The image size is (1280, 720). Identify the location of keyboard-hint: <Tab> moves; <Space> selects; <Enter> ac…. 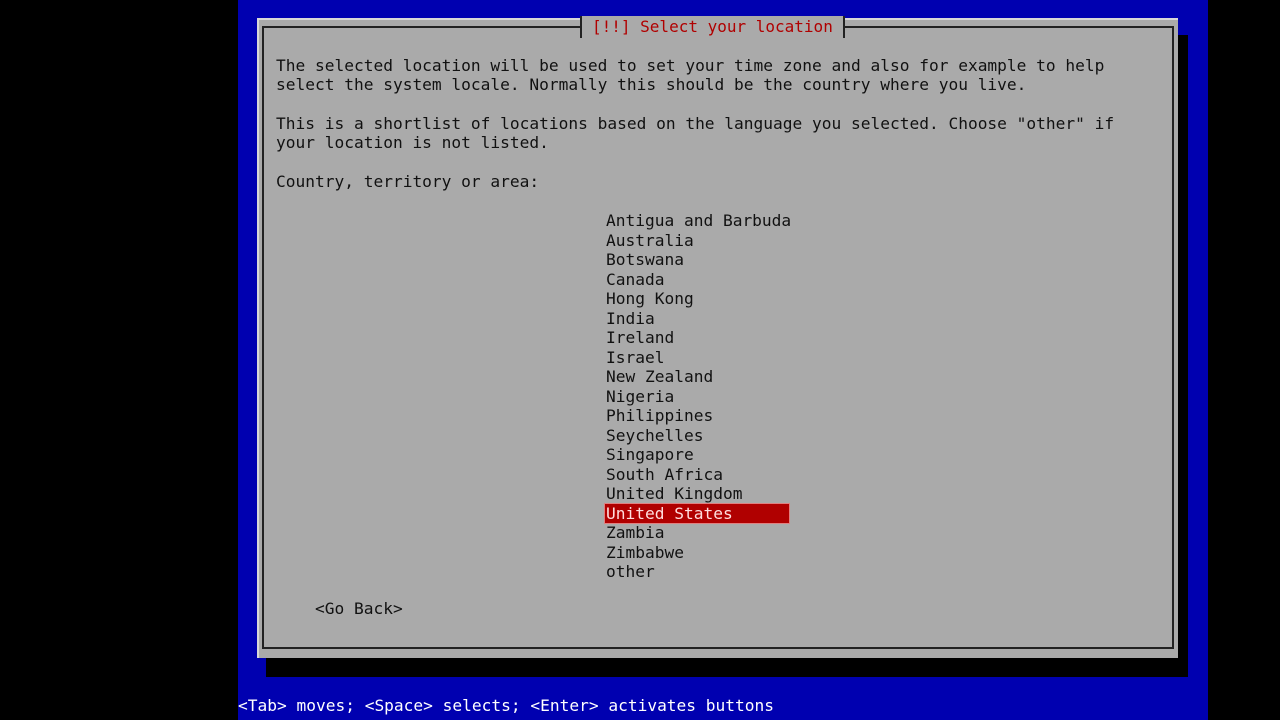
(506, 705).